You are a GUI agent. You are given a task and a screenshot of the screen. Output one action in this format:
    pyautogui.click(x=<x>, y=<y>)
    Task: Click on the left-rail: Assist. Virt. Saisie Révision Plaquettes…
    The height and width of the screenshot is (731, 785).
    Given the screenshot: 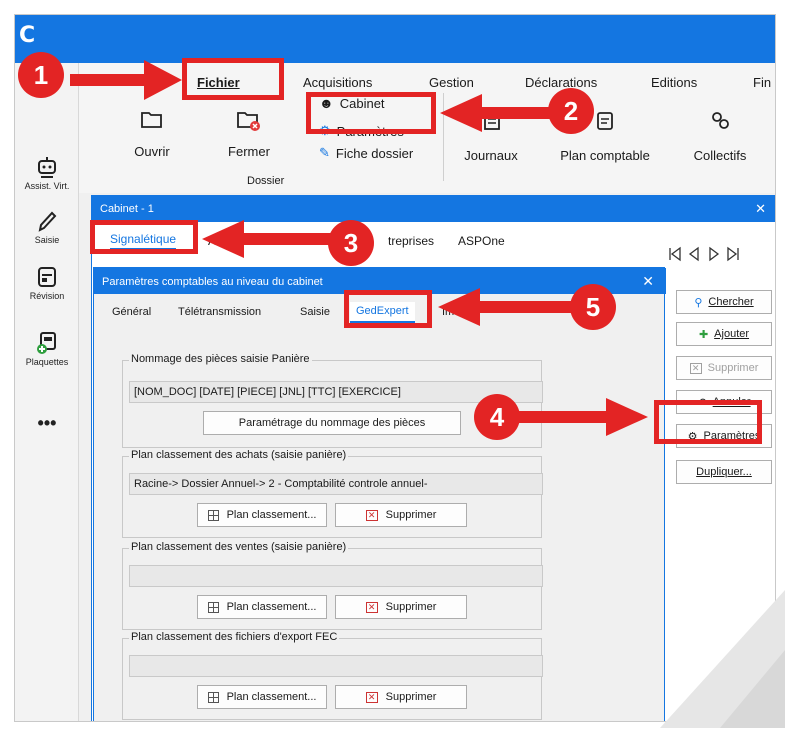 What is the action you would take?
    pyautogui.click(x=47, y=392)
    